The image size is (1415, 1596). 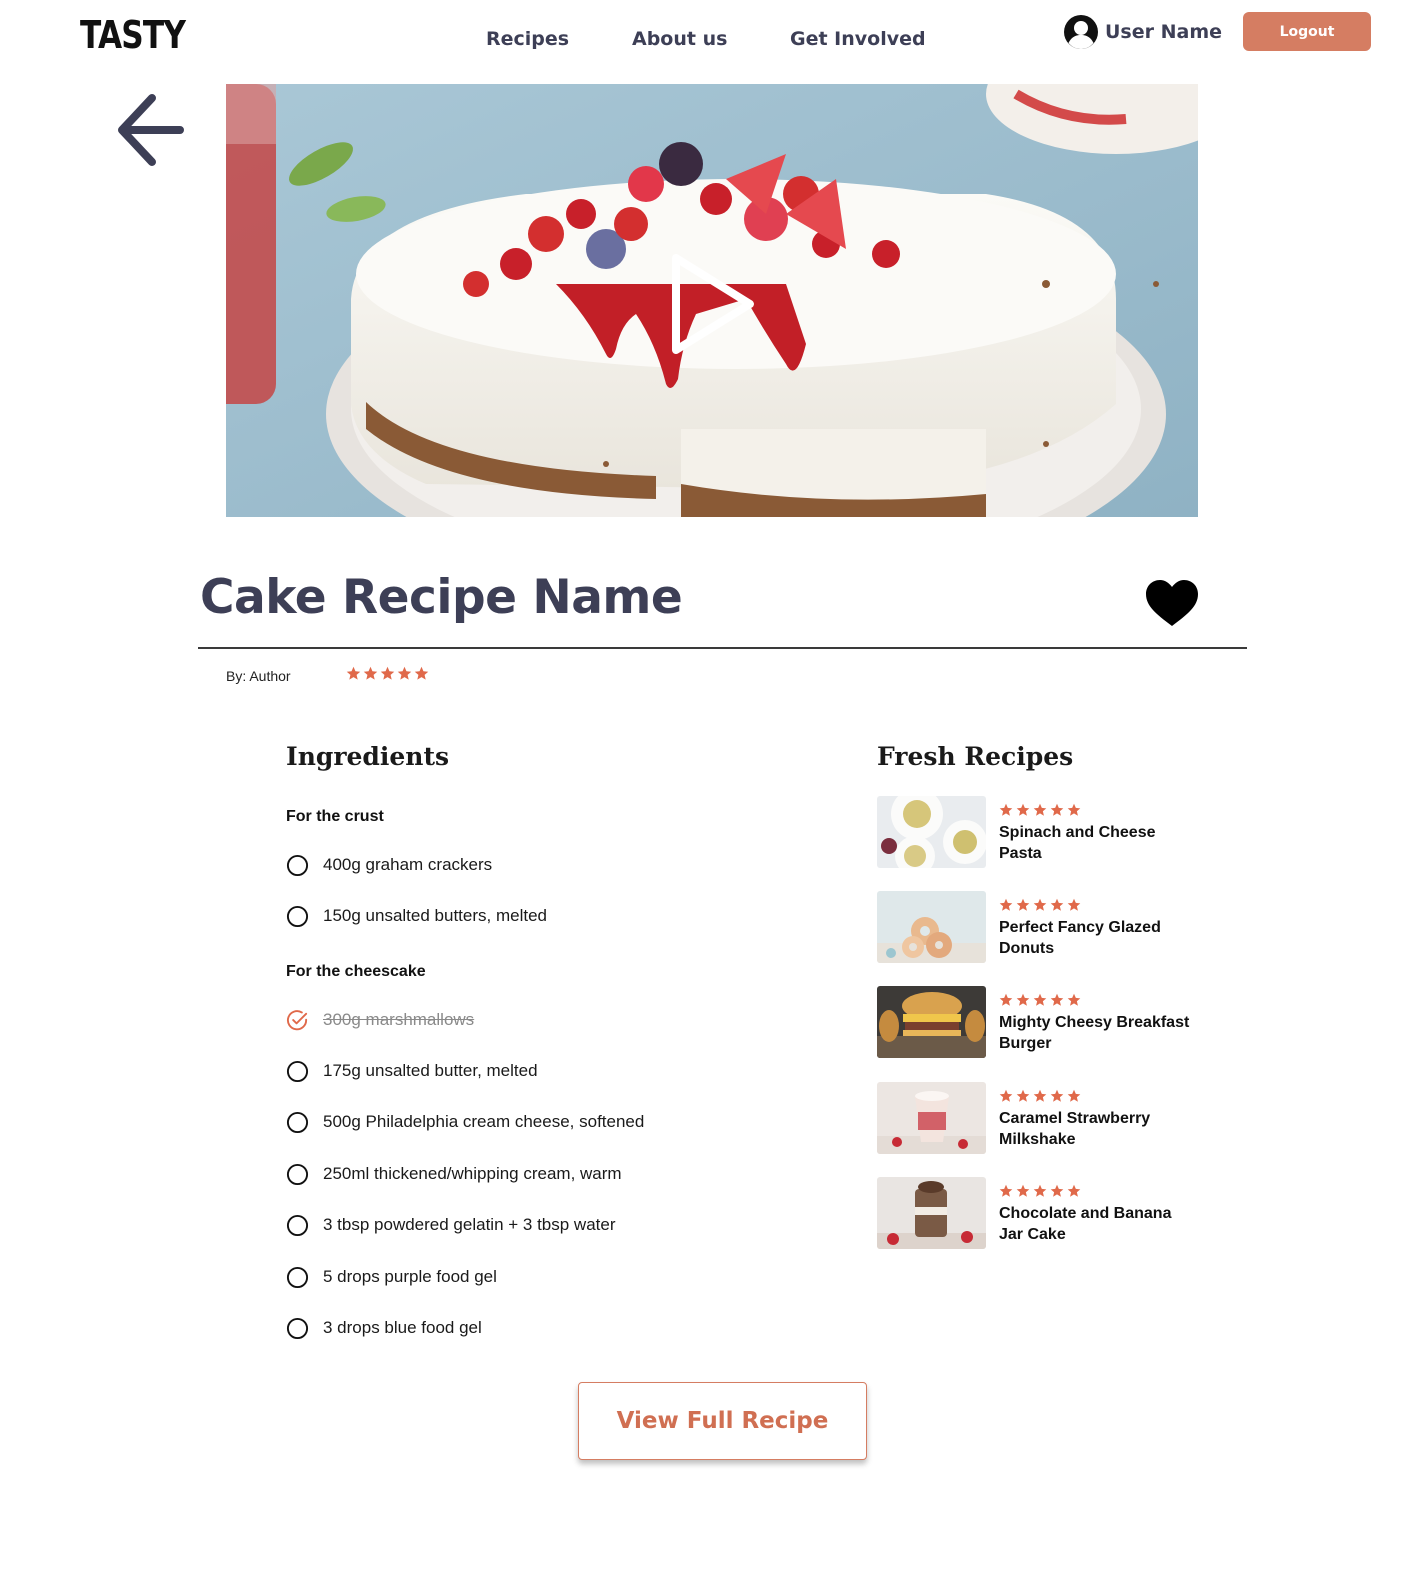 I want to click on ingredient-text: 3 tbsp powdered gelatin + 3 tbsp water, so click(x=469, y=1224).